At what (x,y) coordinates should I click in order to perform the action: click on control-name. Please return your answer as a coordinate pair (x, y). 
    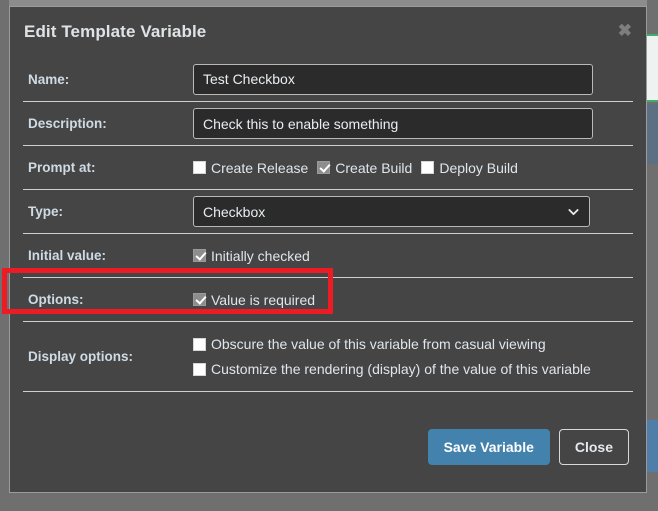
    Looking at the image, I should click on (413, 79).